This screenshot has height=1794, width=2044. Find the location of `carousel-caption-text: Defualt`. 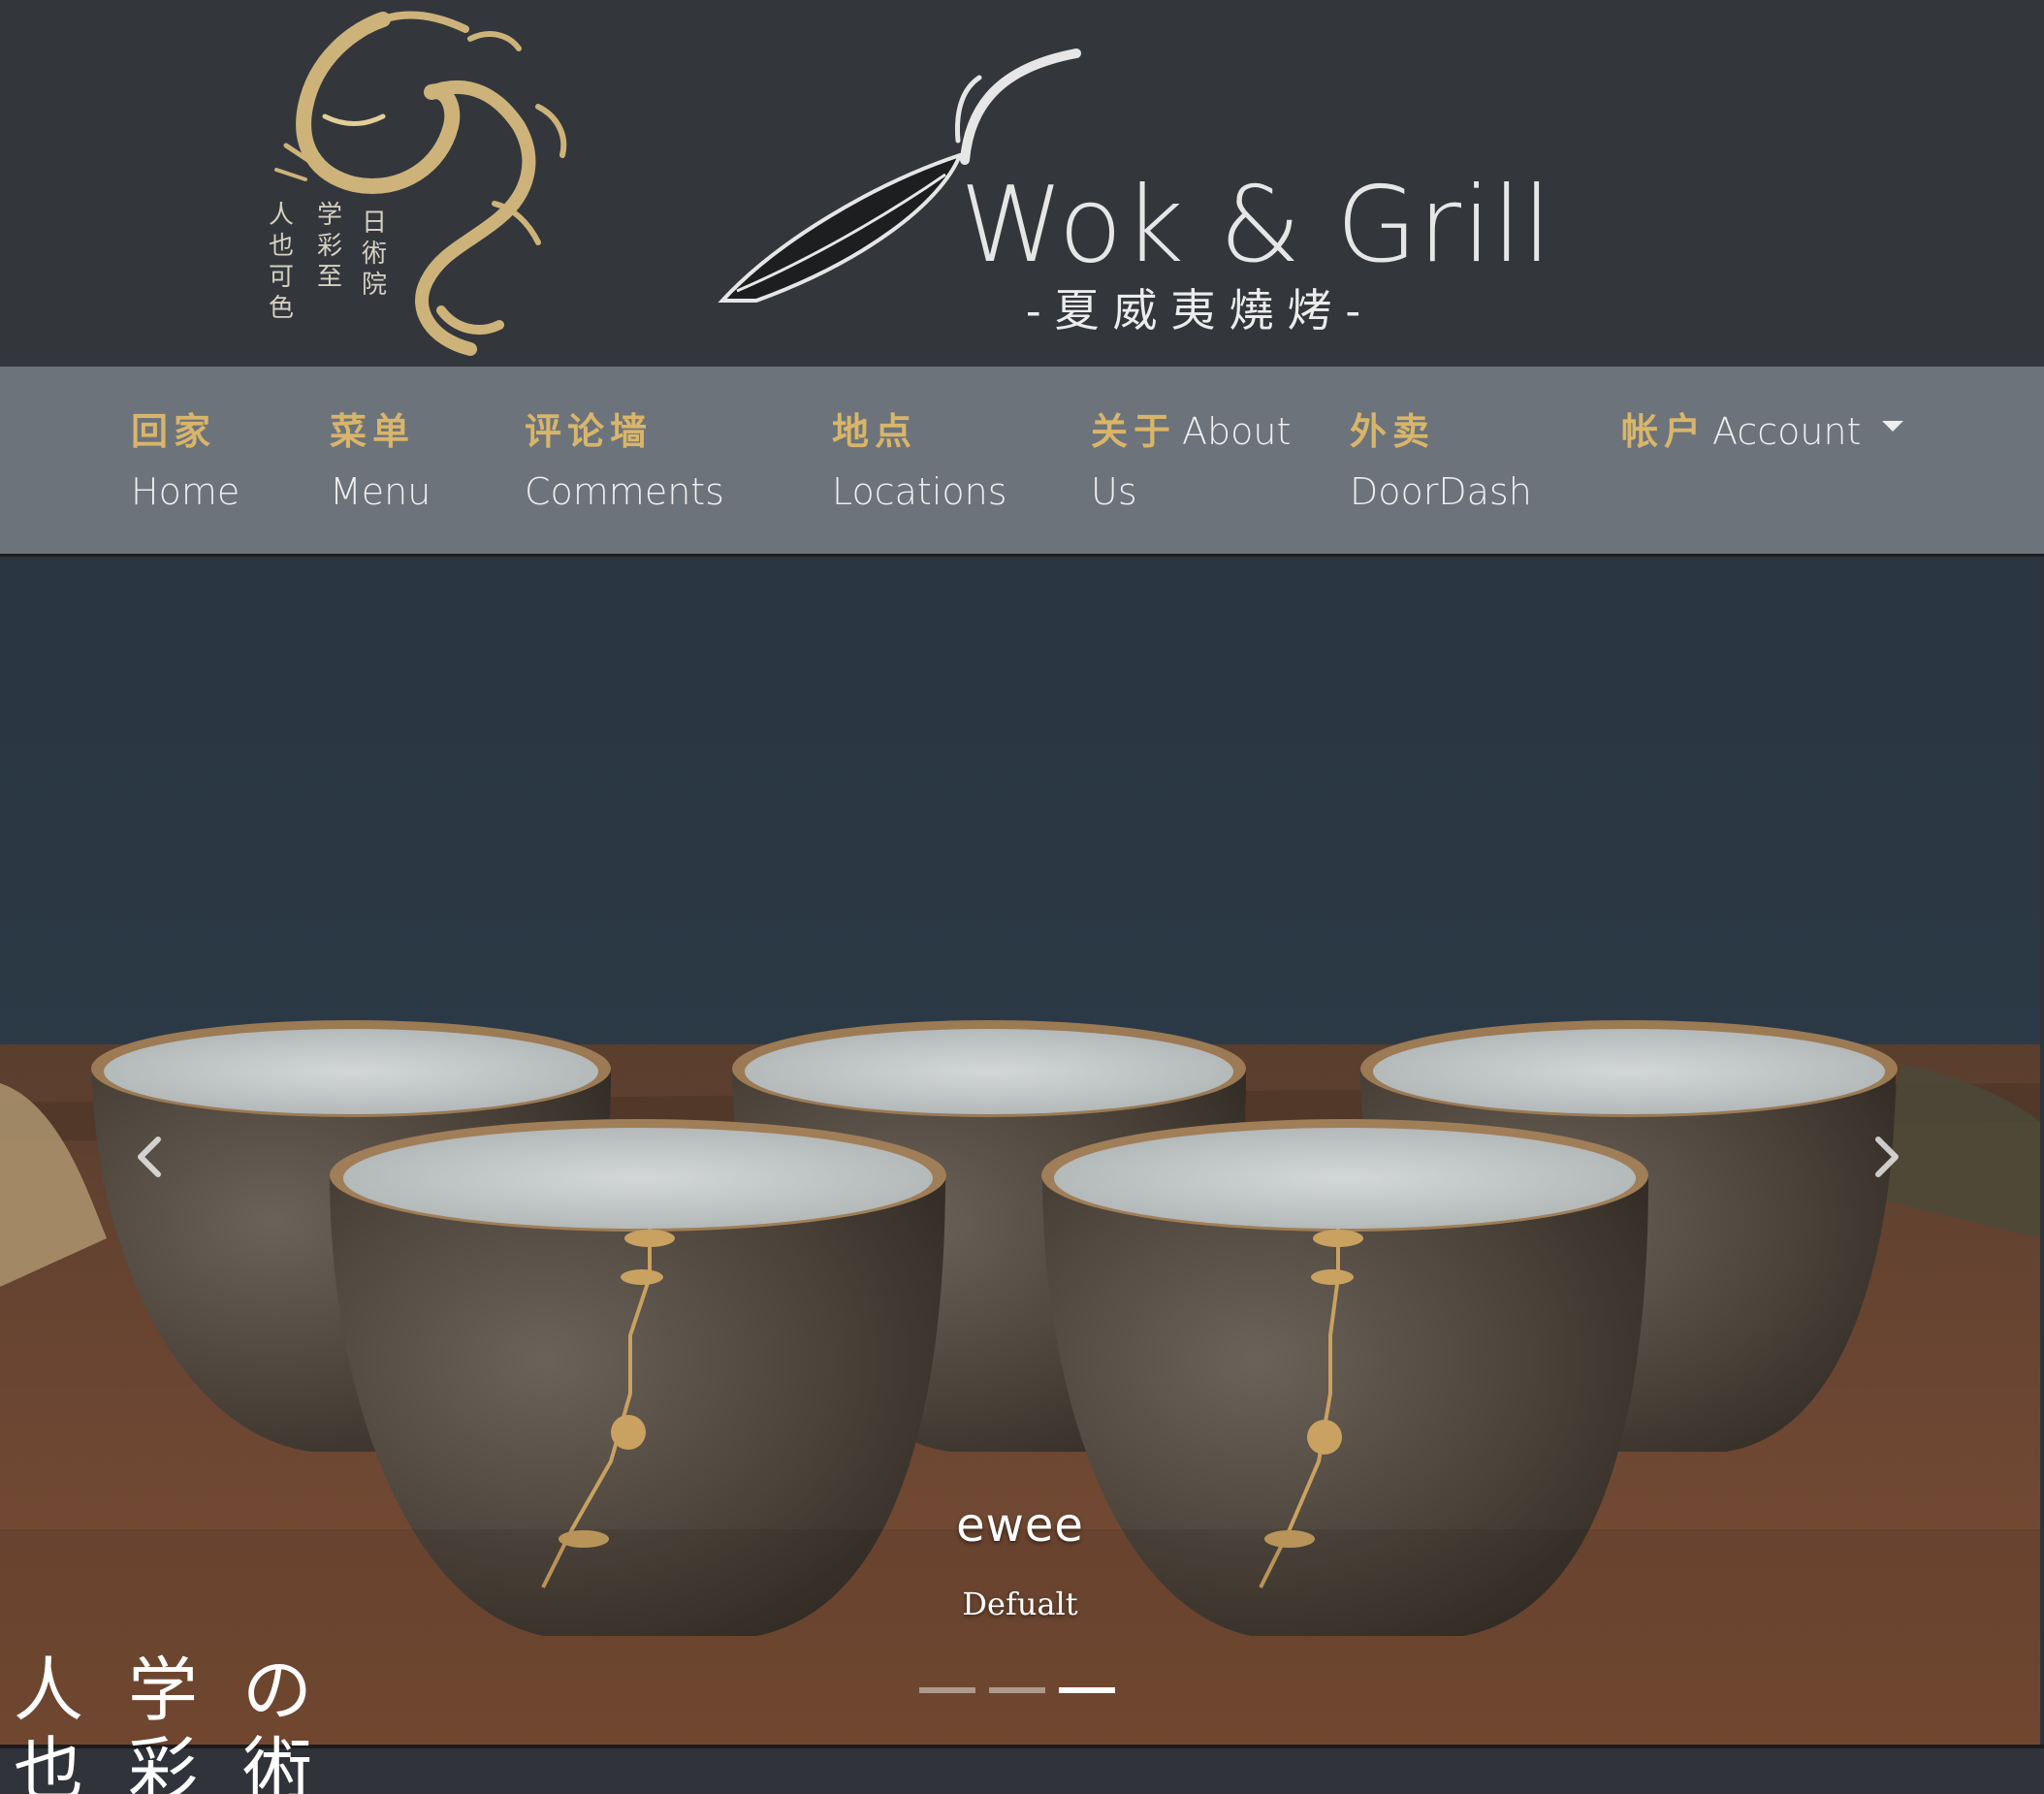

carousel-caption-text: Defualt is located at coordinates (1020, 1604).